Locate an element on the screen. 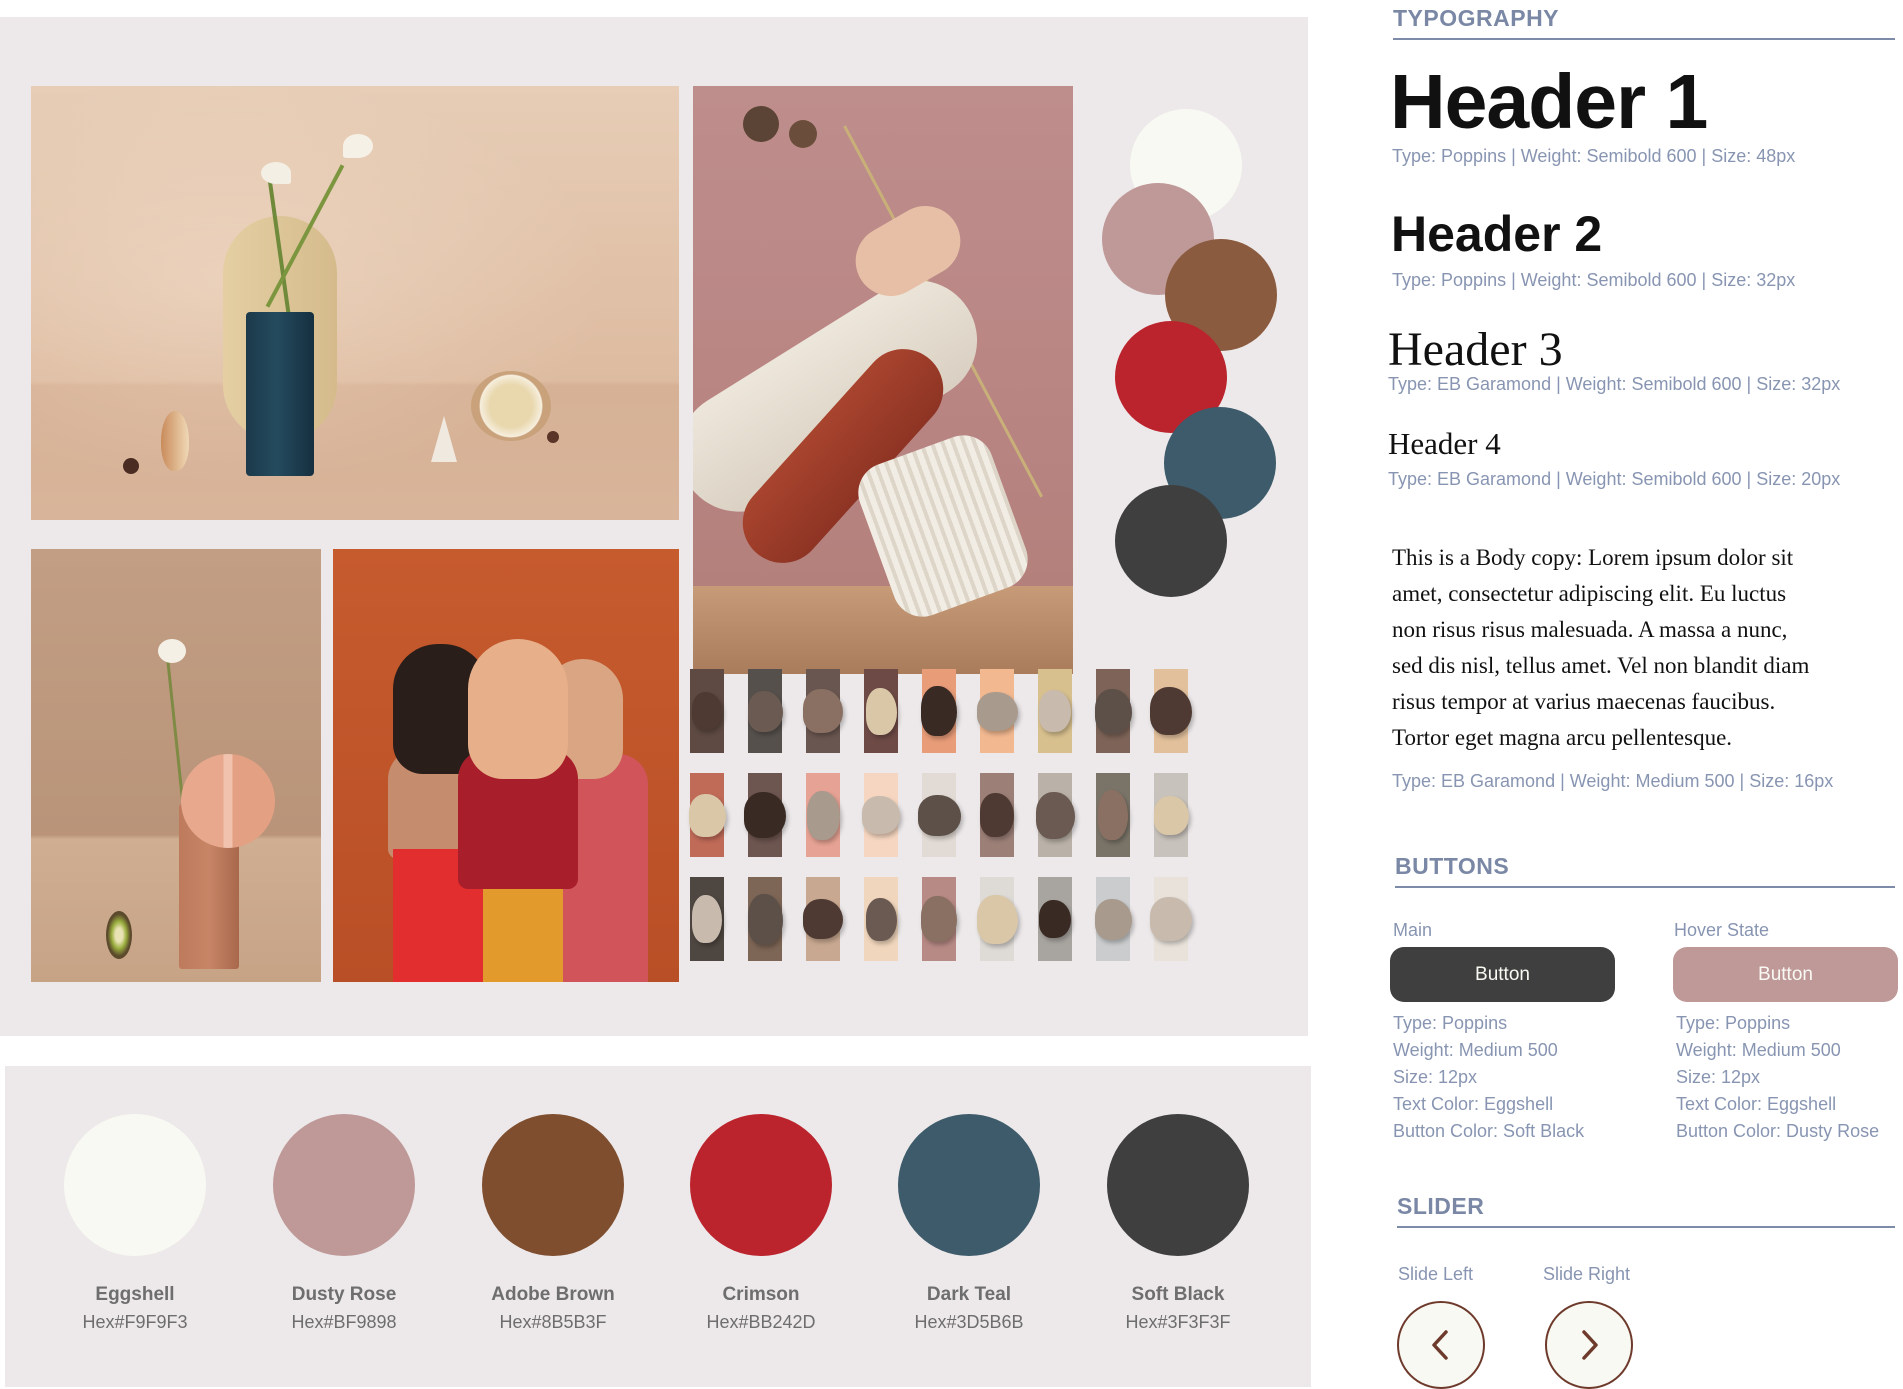 This screenshot has height=1389, width=1903. typography-section-title: TYPOGRAPHY is located at coordinates (1476, 18).